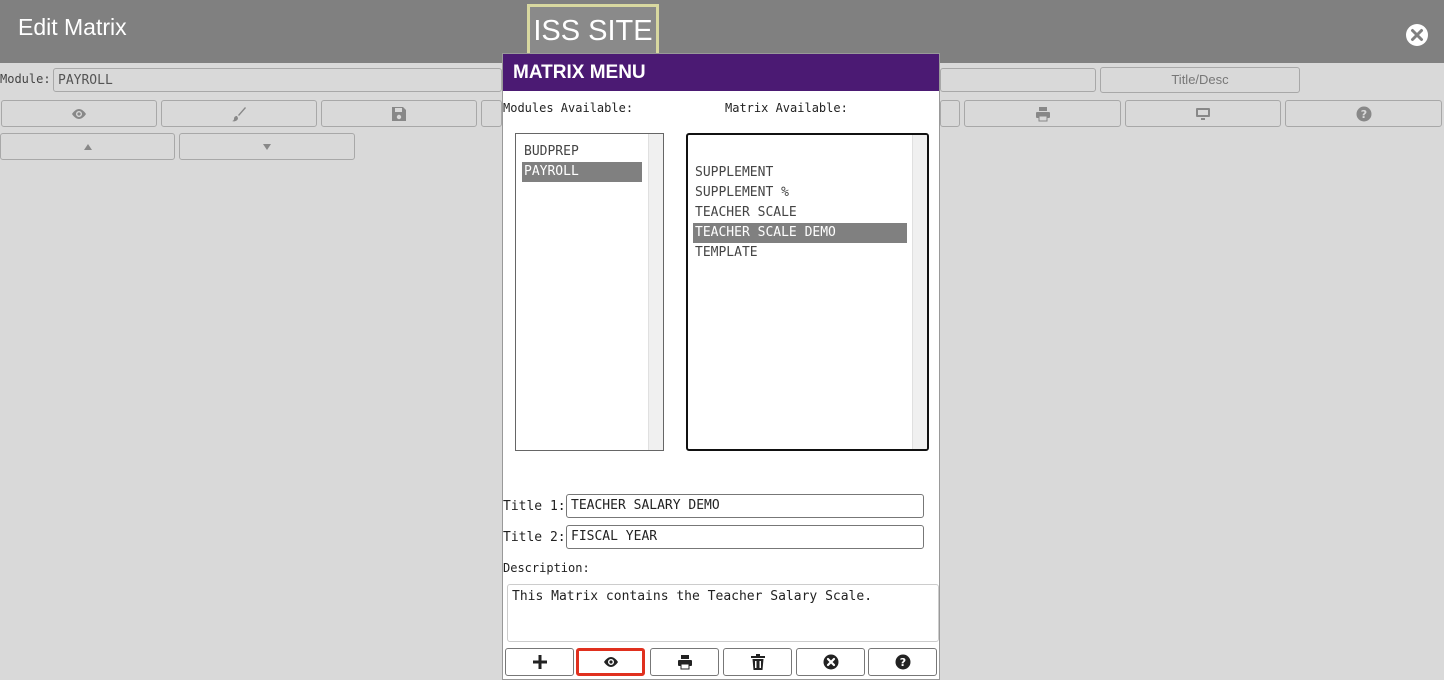  I want to click on cancel-icon, so click(830, 662).